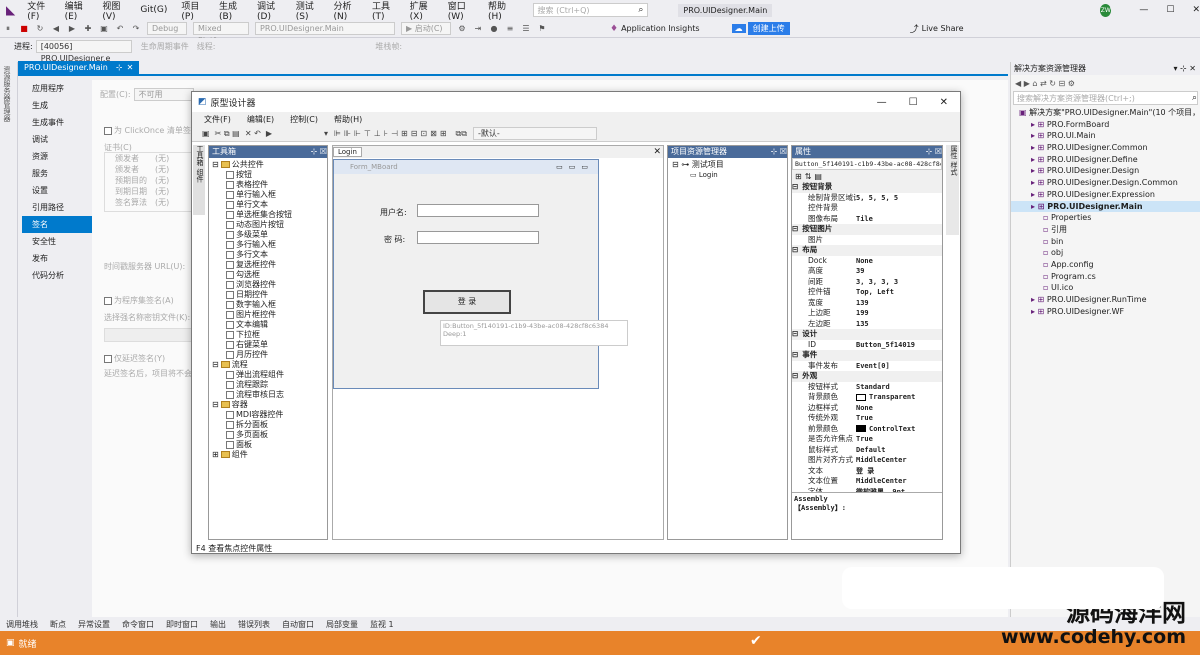 Image resolution: width=1200 pixels, height=655 pixels. I want to click on property-value: 199, so click(899, 313).